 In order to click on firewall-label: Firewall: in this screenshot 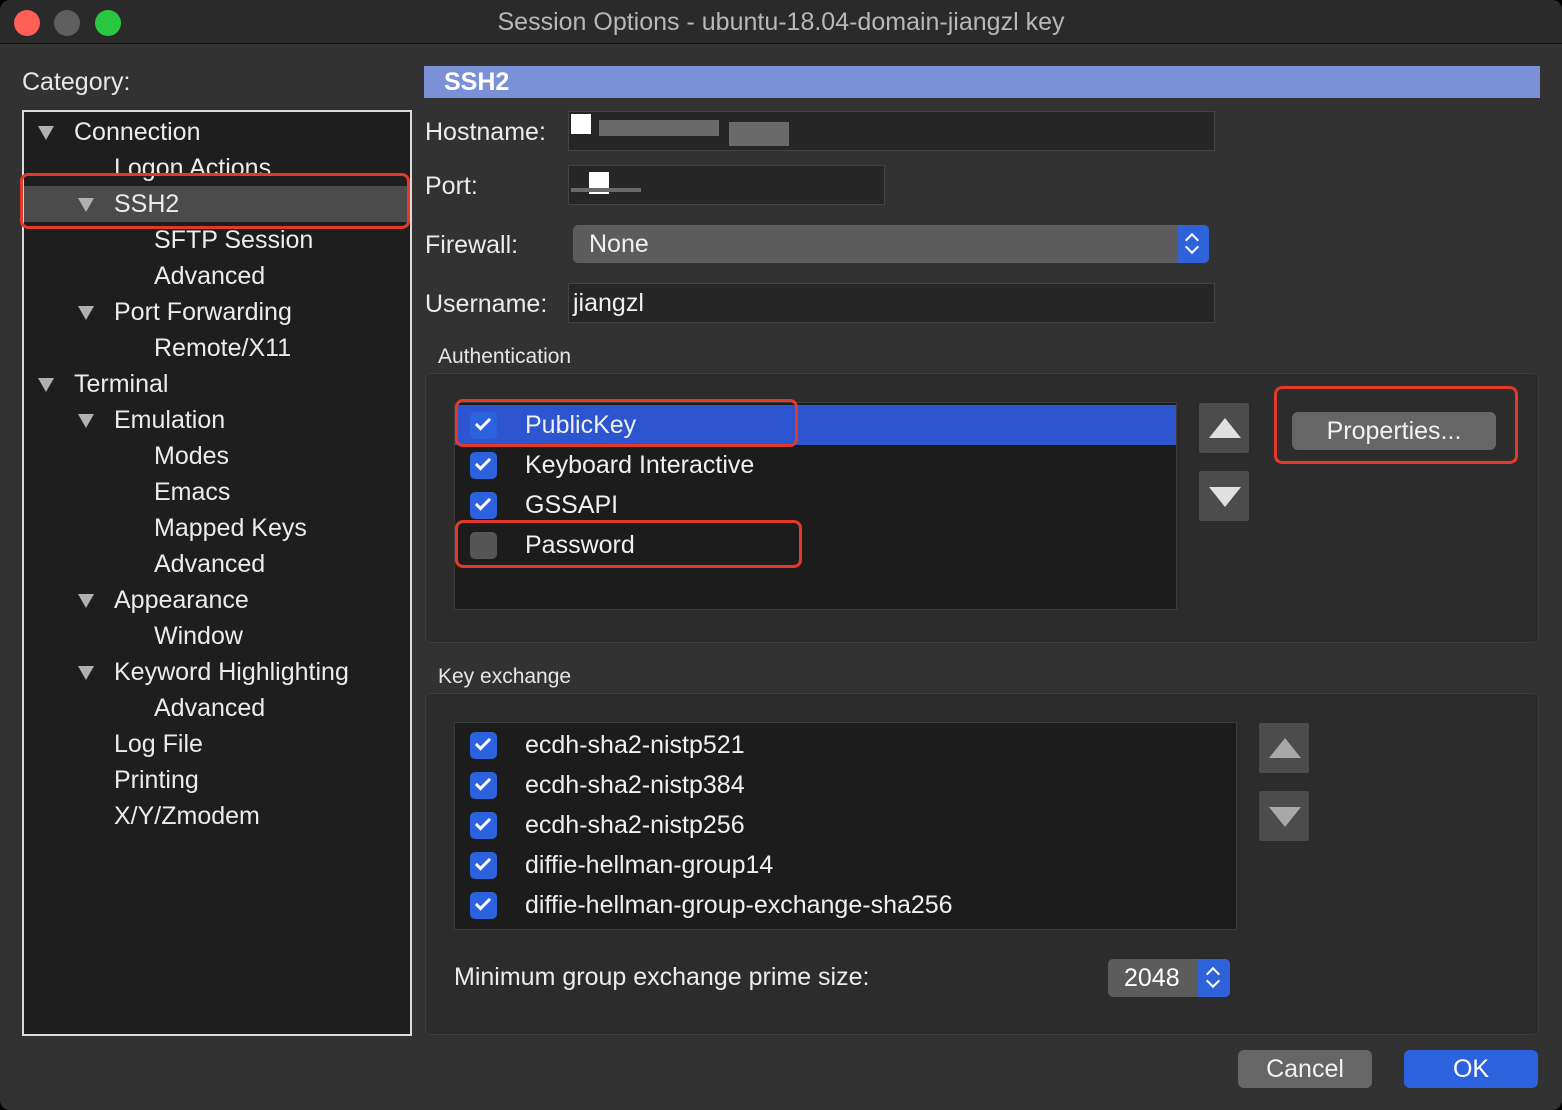, I will do `click(472, 245)`.